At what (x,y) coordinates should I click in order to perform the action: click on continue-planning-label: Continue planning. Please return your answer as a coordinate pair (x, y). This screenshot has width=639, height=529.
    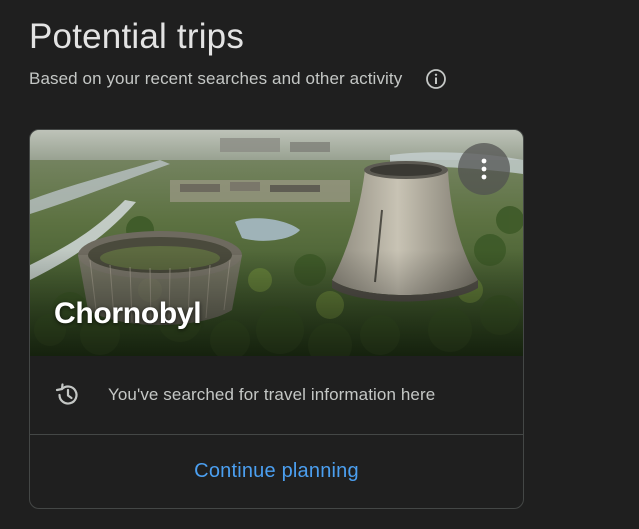
    Looking at the image, I should click on (276, 471).